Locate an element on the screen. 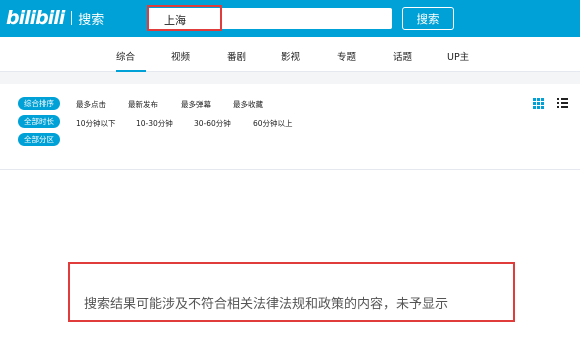 The height and width of the screenshot is (340, 580). tab-bangumi: 番剧 is located at coordinates (236, 56).